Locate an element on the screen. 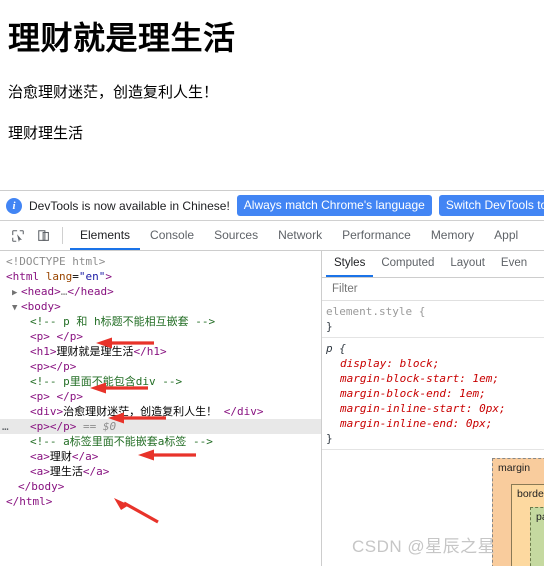 This screenshot has width=544, height=566. dom-node-p3: <p> </p> is located at coordinates (160, 396).